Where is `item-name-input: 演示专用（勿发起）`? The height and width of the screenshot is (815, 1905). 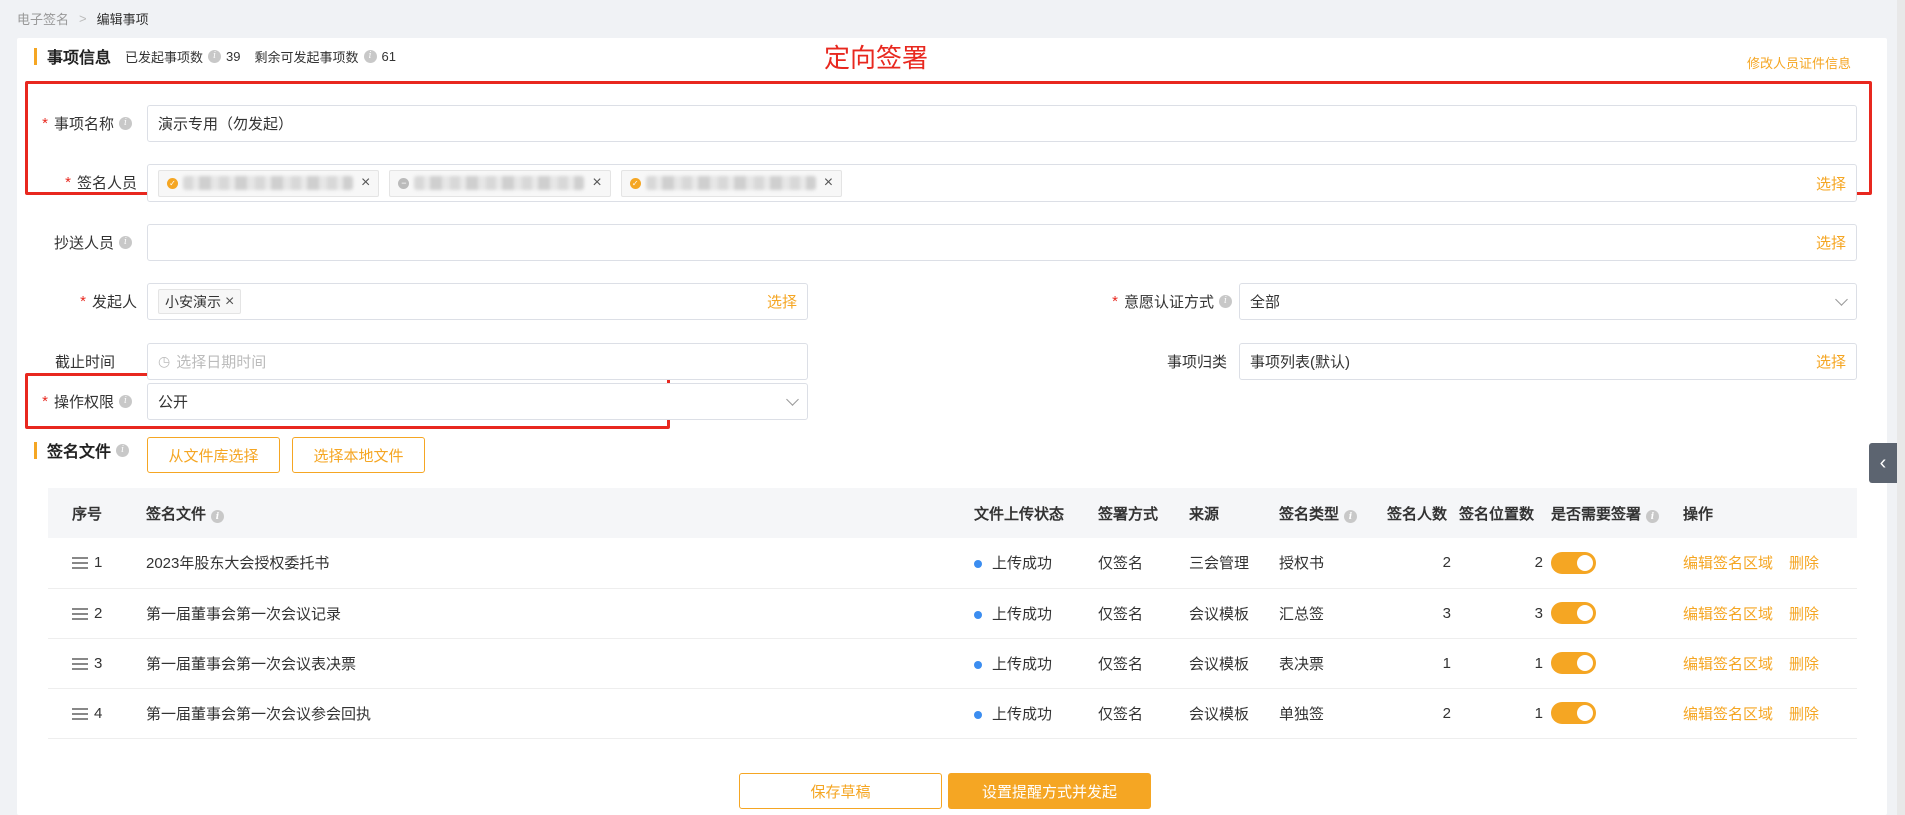
item-name-input: 演示专用（勿发起） is located at coordinates (1002, 123).